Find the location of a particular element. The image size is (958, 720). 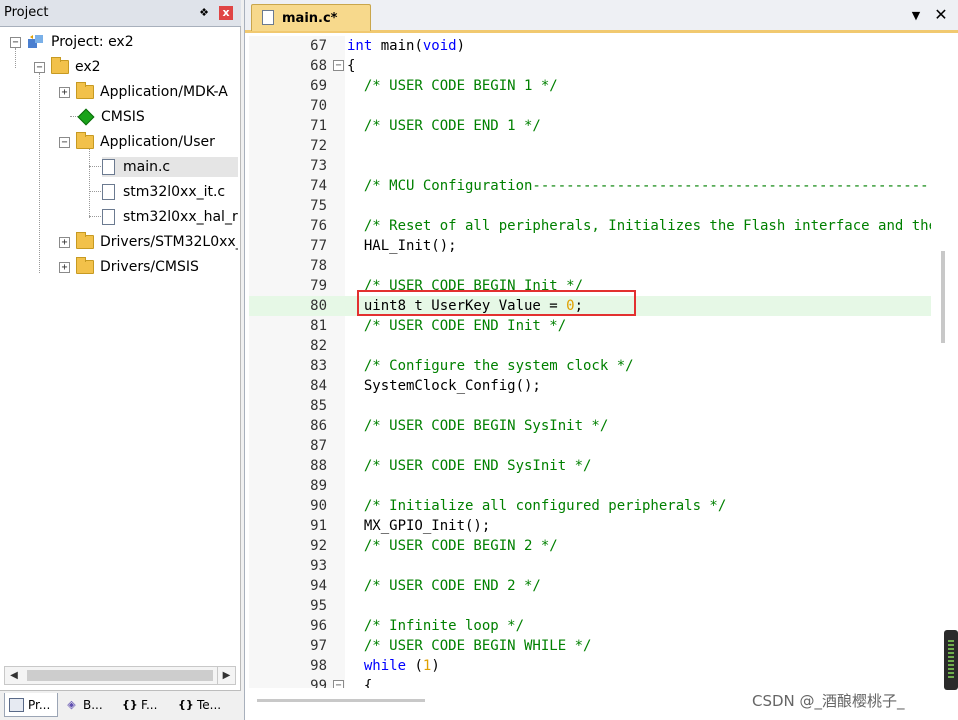

file-icon is located at coordinates (268, 17).